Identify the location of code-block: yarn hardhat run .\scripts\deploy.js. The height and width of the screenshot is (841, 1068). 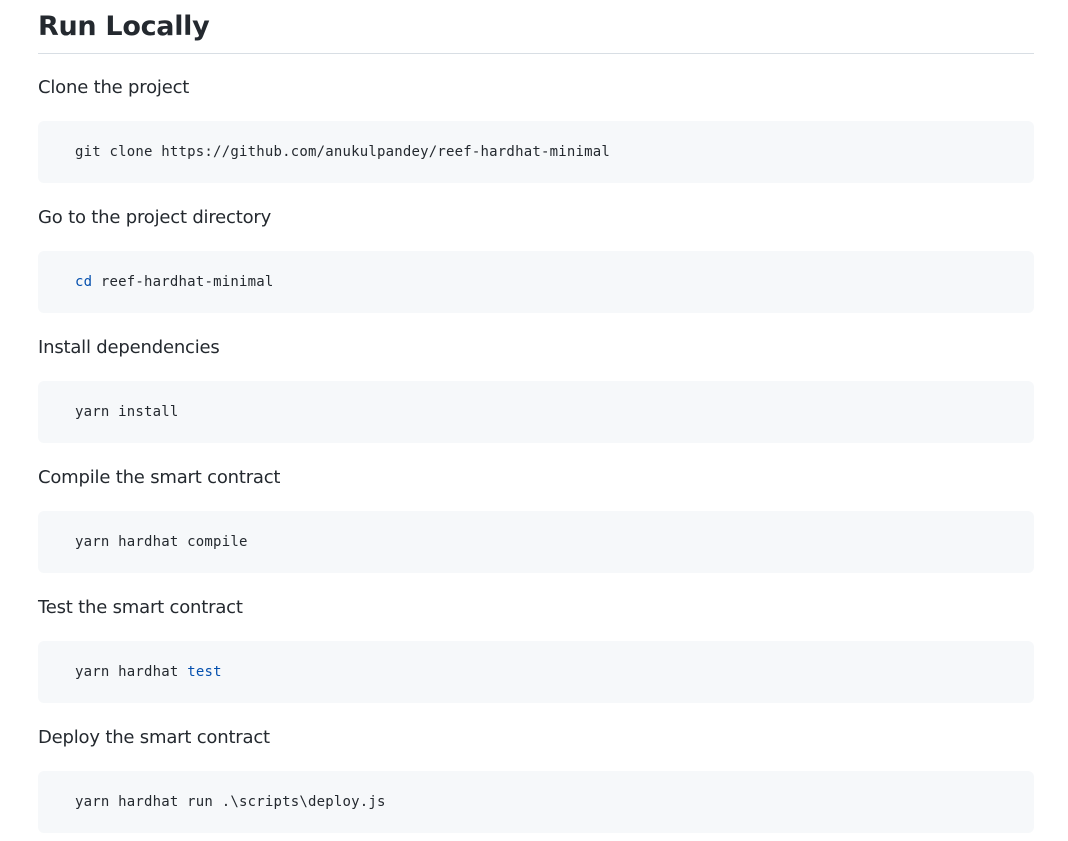
(536, 802).